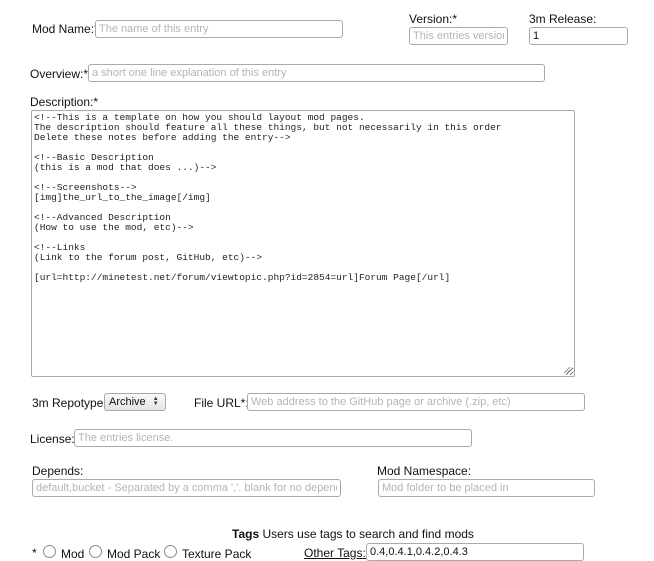 Image resolution: width=654 pixels, height=561 pixels. I want to click on repotype-select: Archive ▲ ▼, so click(135, 402).